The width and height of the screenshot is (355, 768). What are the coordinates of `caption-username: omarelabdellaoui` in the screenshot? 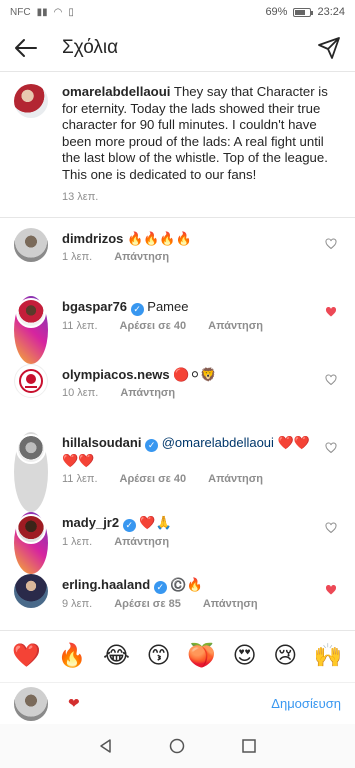 It's located at (116, 91).